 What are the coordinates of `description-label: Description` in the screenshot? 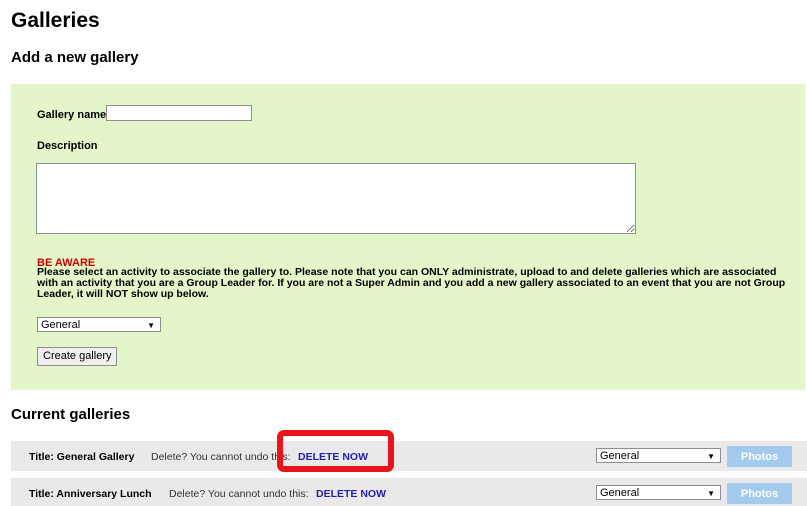 It's located at (67, 146).